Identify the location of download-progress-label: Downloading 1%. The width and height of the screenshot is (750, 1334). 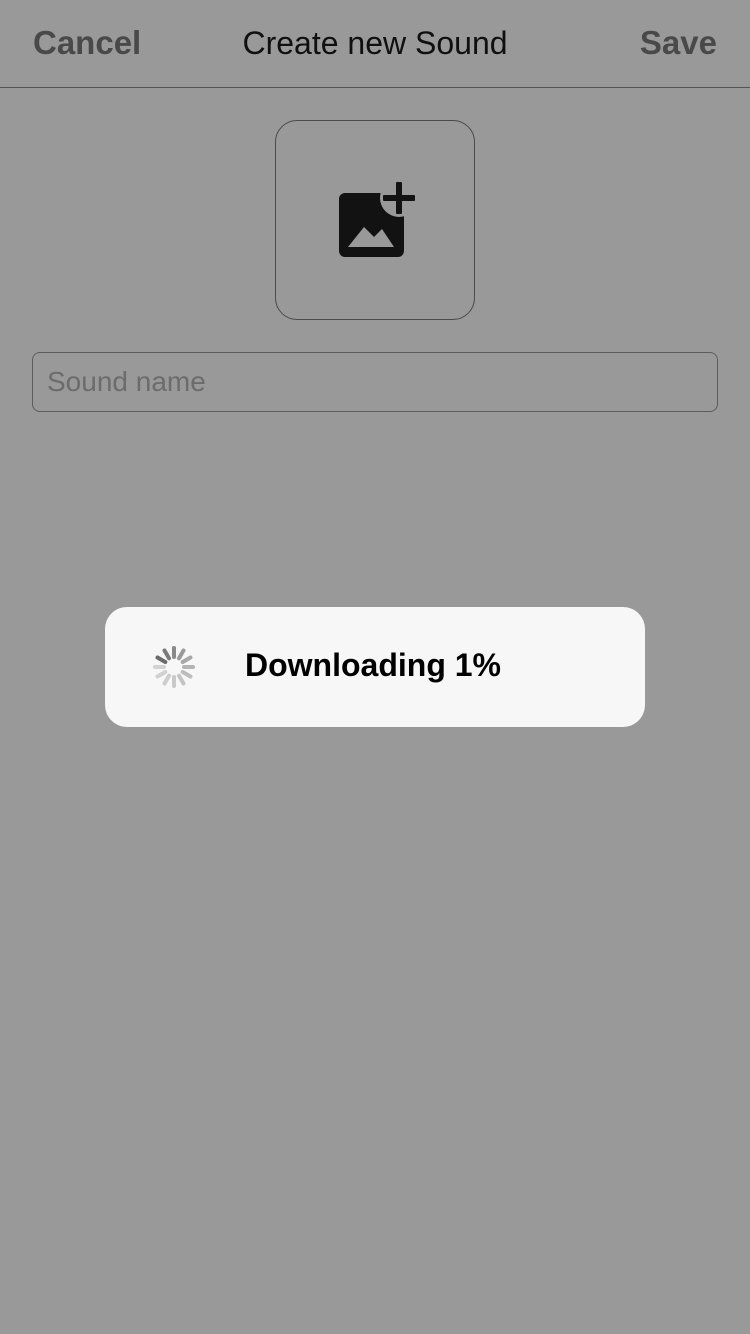
(373, 665).